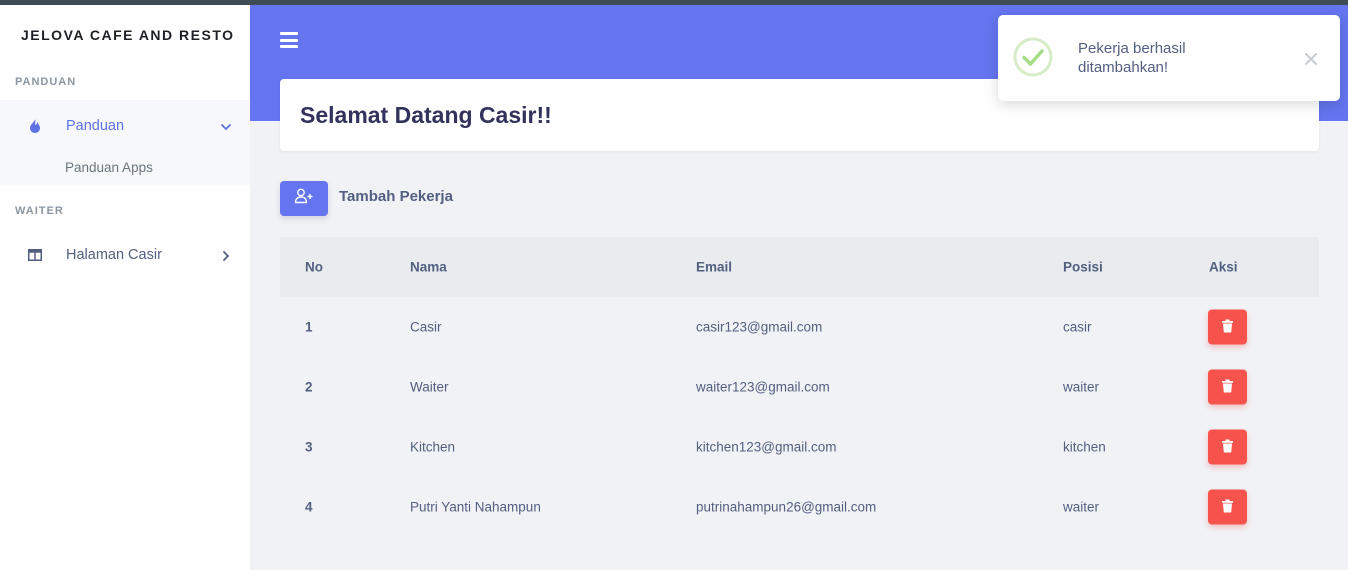 The width and height of the screenshot is (1348, 570). Describe the element at coordinates (475, 507) in the screenshot. I see `cell-nama: Putri Yanti Nahampun` at that location.